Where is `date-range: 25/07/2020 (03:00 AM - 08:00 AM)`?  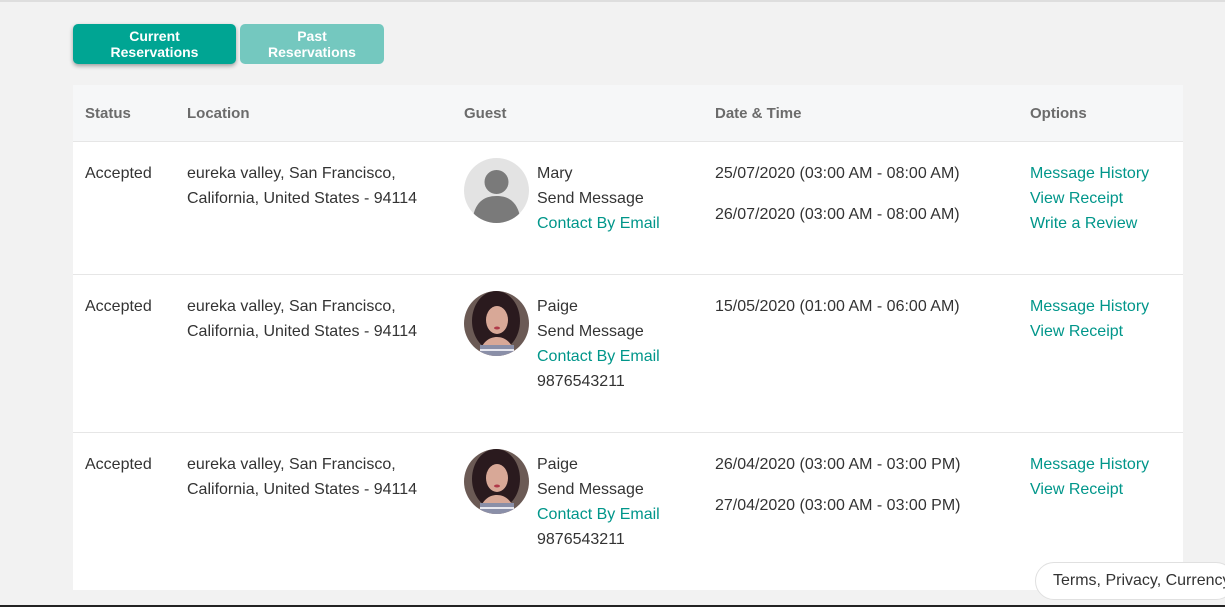 date-range: 25/07/2020 (03:00 AM - 08:00 AM) is located at coordinates (837, 173).